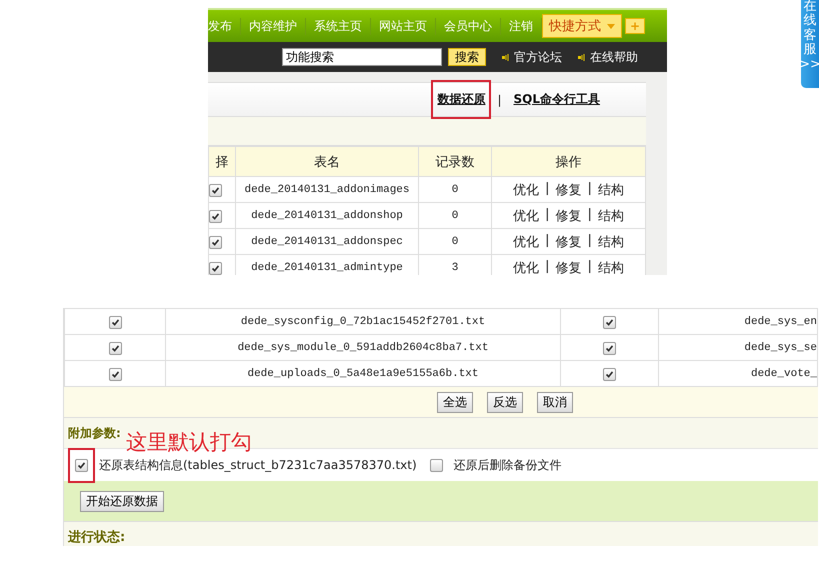 This screenshot has height=572, width=819. I want to click on caret-icon, so click(611, 26).